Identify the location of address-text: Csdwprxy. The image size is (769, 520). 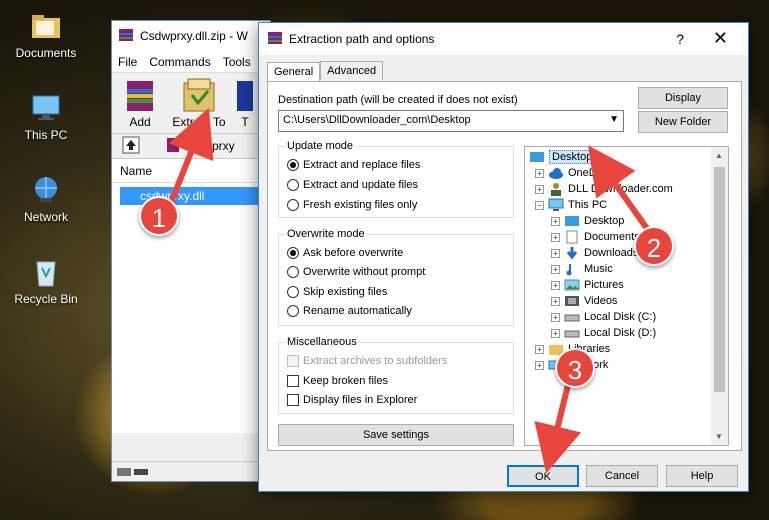
(208, 146).